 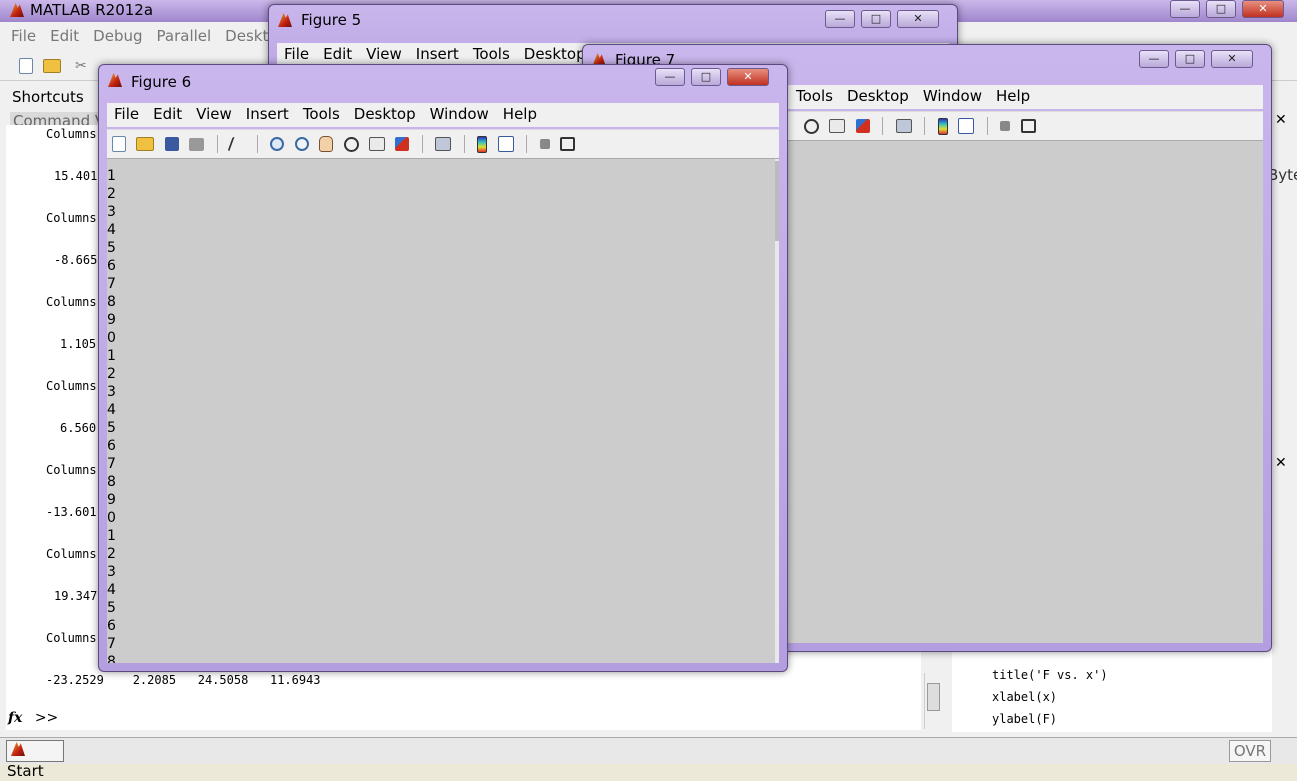 I want to click on axis-digit-label: 9, so click(x=111, y=320).